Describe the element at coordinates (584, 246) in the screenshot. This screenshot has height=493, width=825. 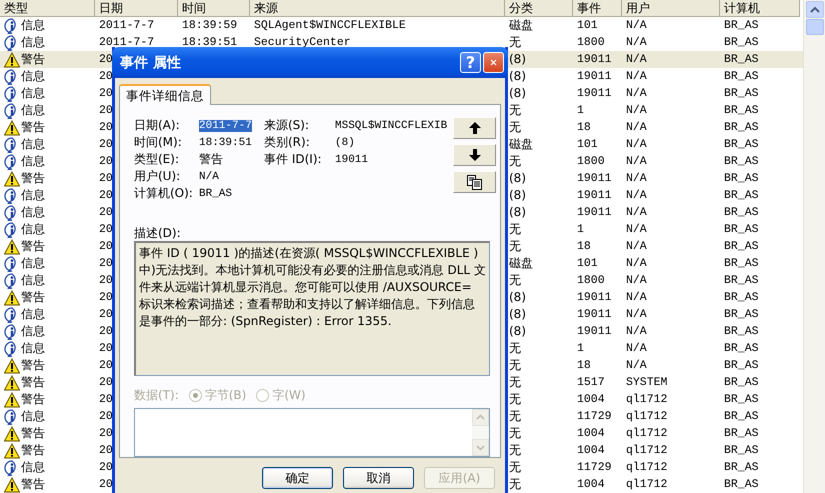
I see `table-cell: 18` at that location.